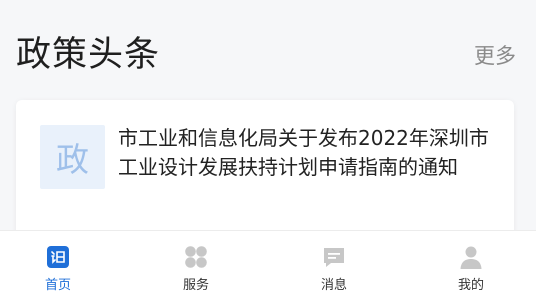 Image resolution: width=536 pixels, height=296 pixels. Describe the element at coordinates (334, 257) in the screenshot. I see `message-icon` at that location.